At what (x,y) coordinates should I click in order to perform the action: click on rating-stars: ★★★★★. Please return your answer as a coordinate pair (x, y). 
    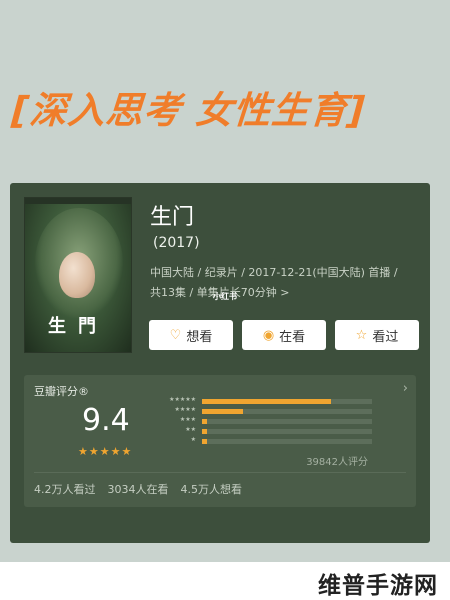
    Looking at the image, I should click on (105, 451).